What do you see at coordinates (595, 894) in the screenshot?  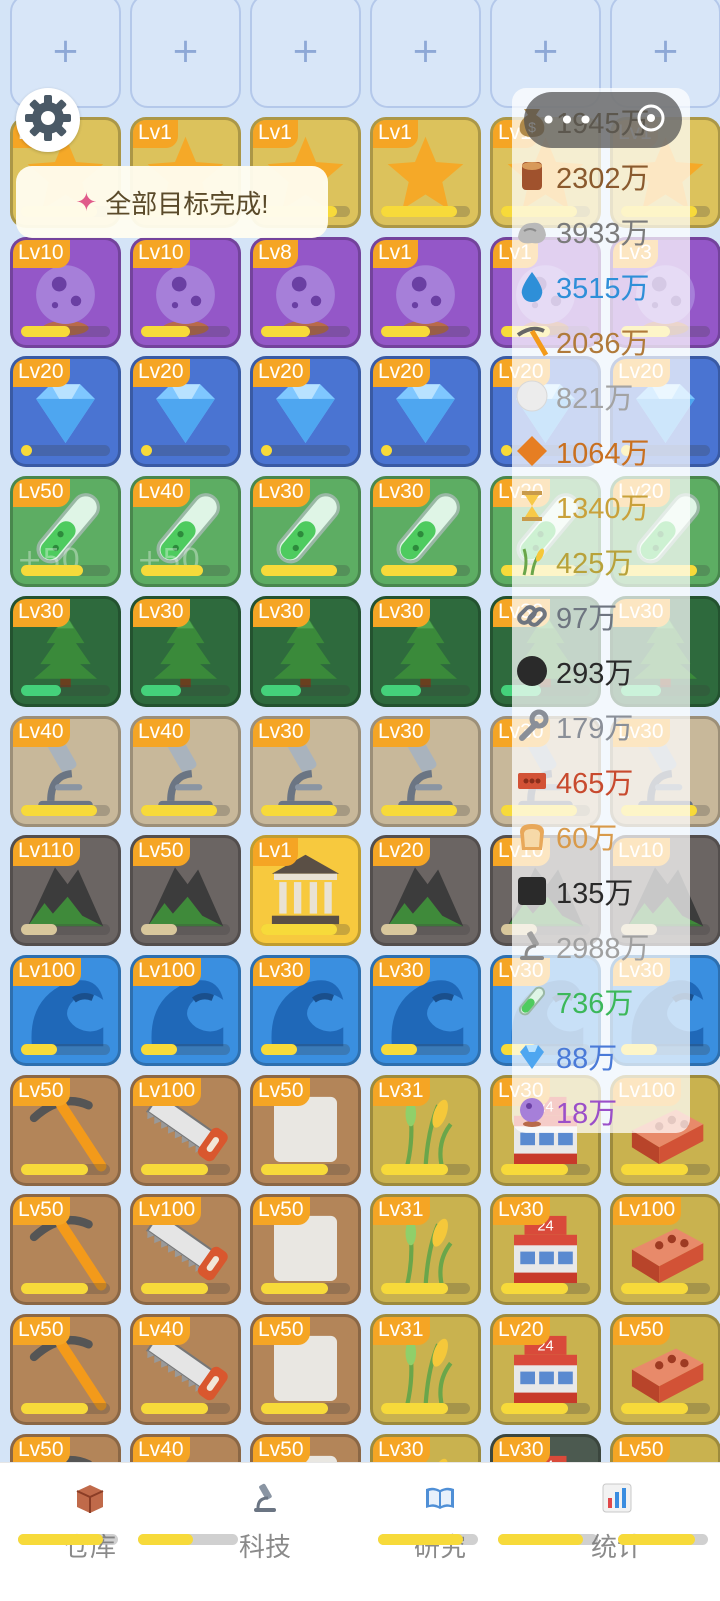 I see `resource-value: 135万` at bounding box center [595, 894].